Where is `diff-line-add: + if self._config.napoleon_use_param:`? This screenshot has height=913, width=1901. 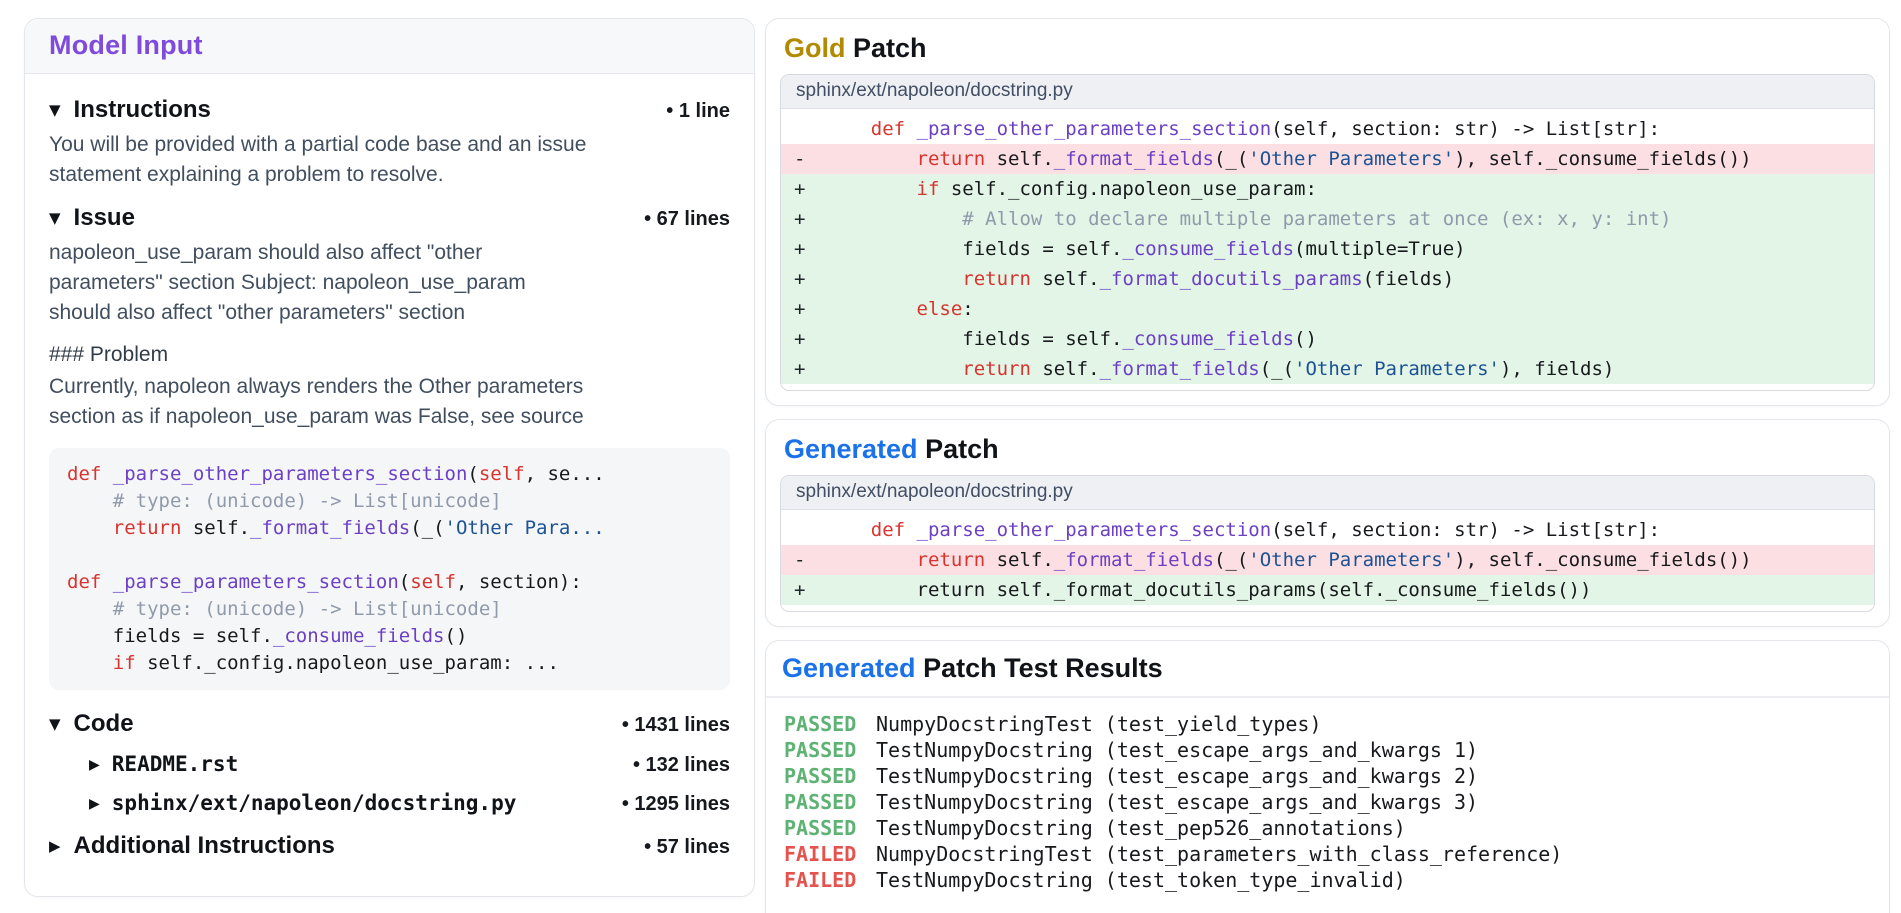
diff-line-add: + if self._config.napoleon_use_param: is located at coordinates (1327, 189).